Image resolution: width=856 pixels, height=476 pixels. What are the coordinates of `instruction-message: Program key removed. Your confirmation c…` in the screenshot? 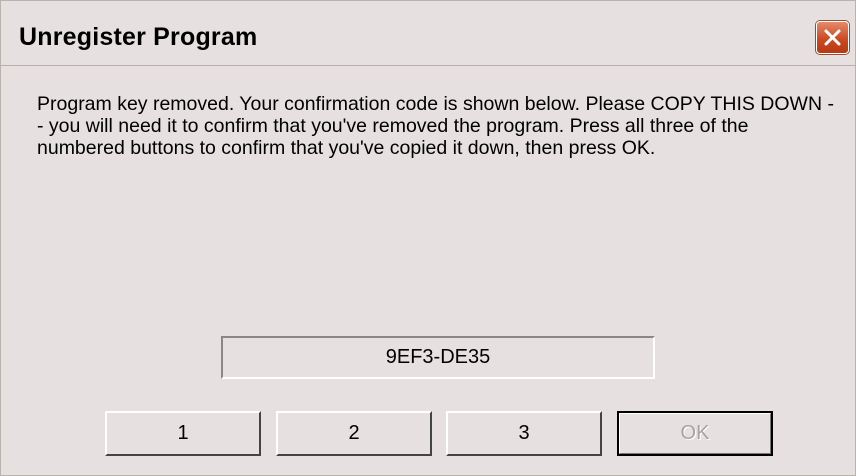 It's located at (435, 126).